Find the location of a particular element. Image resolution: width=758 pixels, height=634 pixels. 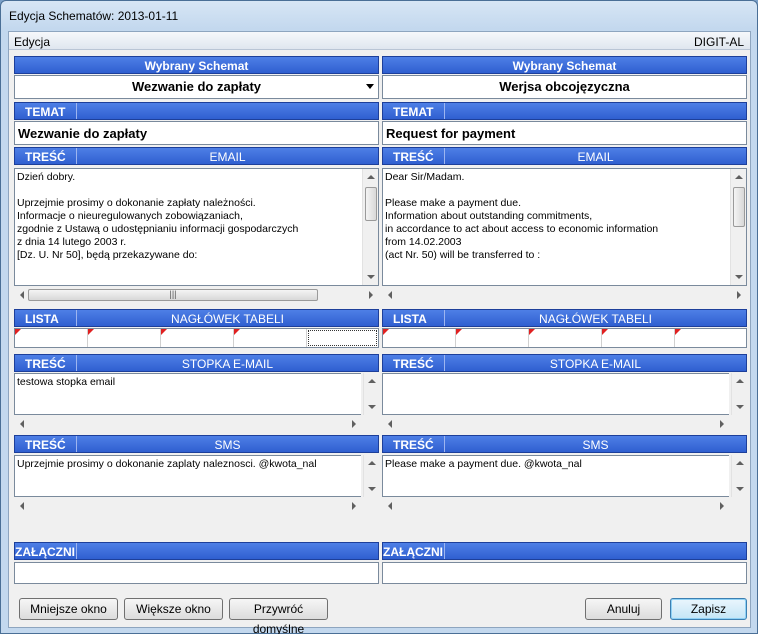

right-schema-header: Wybrany Schemat is located at coordinates (564, 65).